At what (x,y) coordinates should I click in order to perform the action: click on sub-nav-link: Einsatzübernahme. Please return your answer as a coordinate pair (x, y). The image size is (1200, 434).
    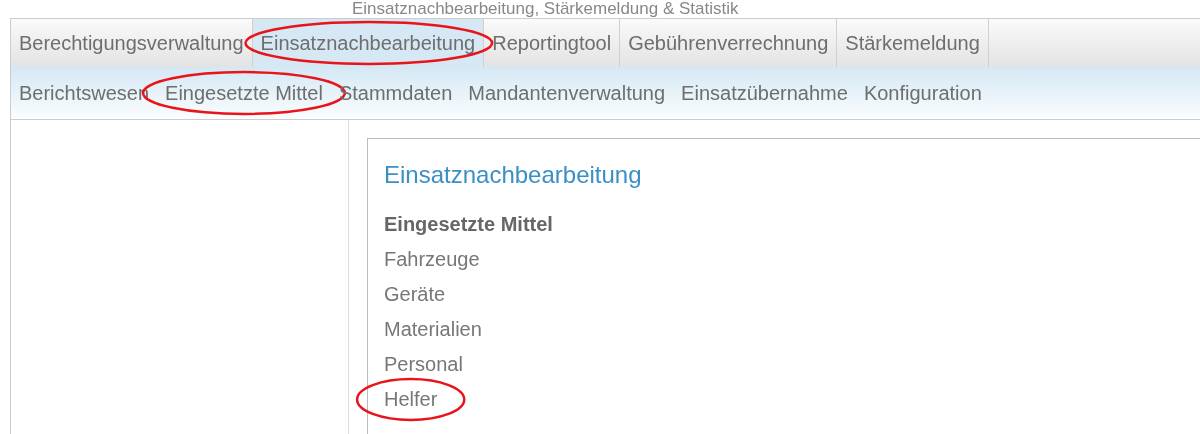
    Looking at the image, I should click on (764, 93).